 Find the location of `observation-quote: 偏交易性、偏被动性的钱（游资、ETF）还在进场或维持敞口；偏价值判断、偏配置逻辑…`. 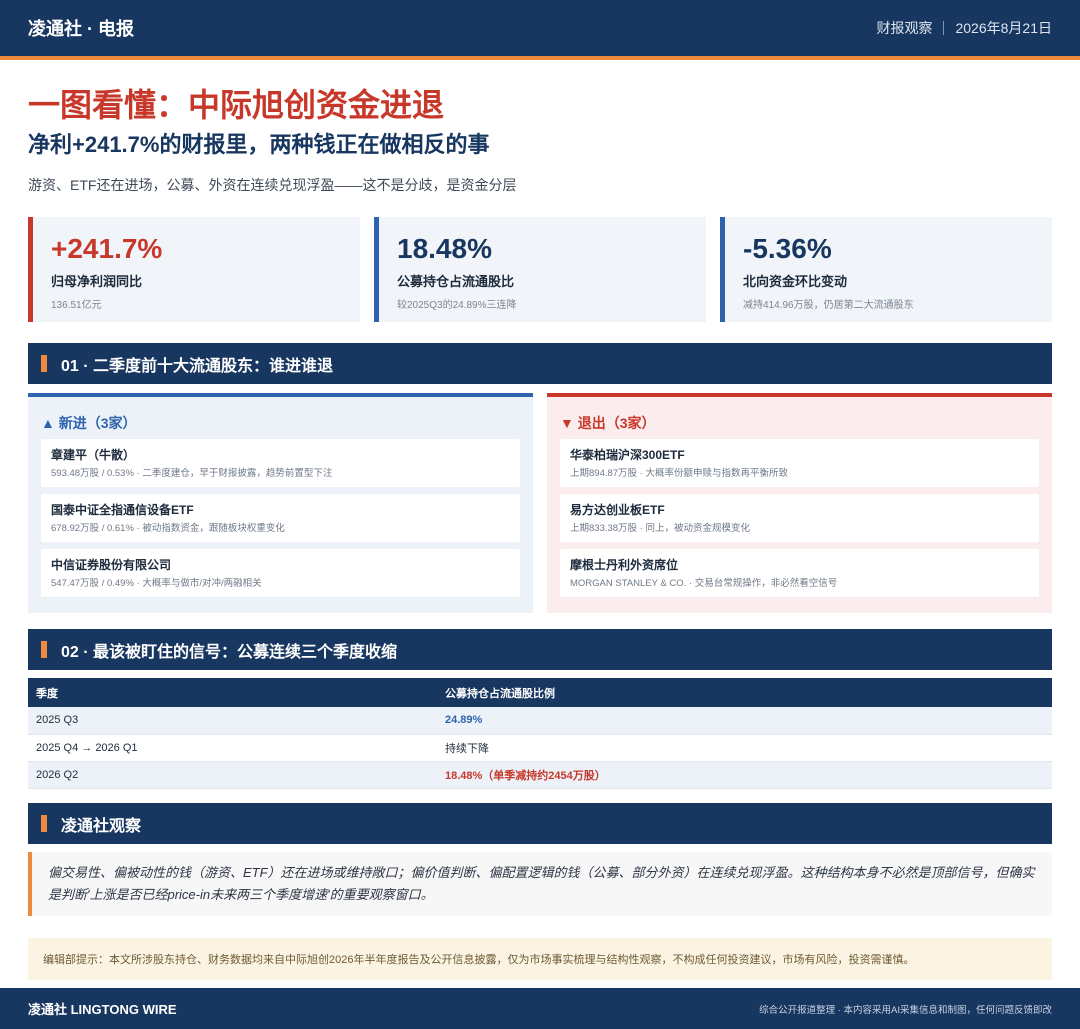

observation-quote: 偏交易性、偏被动性的钱（游资、ETF）还在进场或维持敞口；偏价值判断、偏配置逻辑… is located at coordinates (540, 884).